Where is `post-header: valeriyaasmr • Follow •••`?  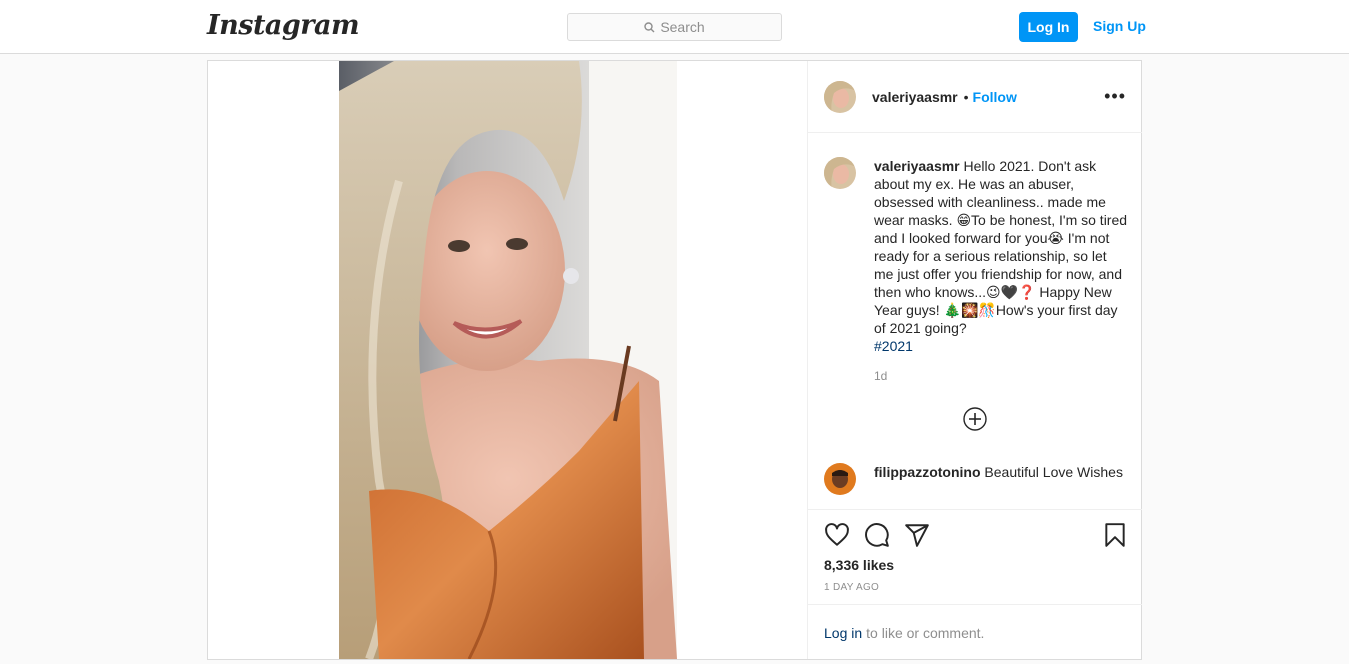
post-header: valeriyaasmr • Follow ••• is located at coordinates (975, 97).